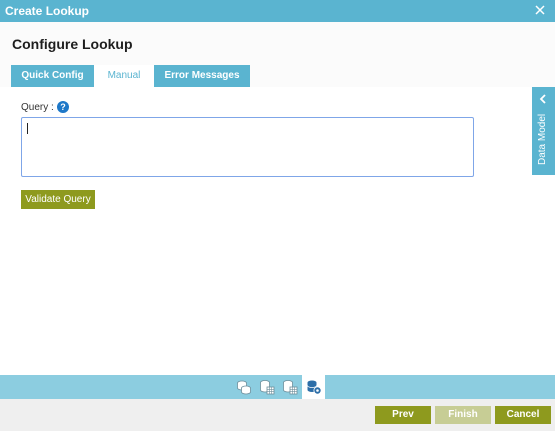  What do you see at coordinates (72, 44) in the screenshot?
I see `page-title: Configure Lookup` at bounding box center [72, 44].